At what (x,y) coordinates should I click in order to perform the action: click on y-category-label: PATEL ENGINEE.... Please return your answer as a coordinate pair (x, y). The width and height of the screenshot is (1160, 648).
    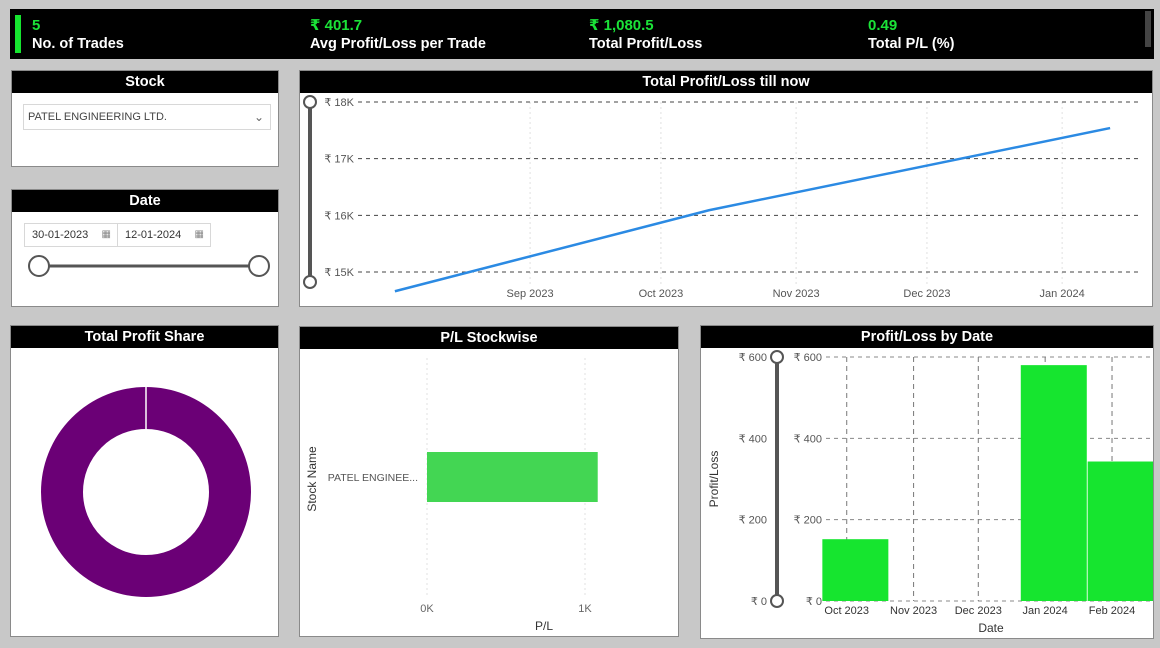
    Looking at the image, I should click on (373, 478).